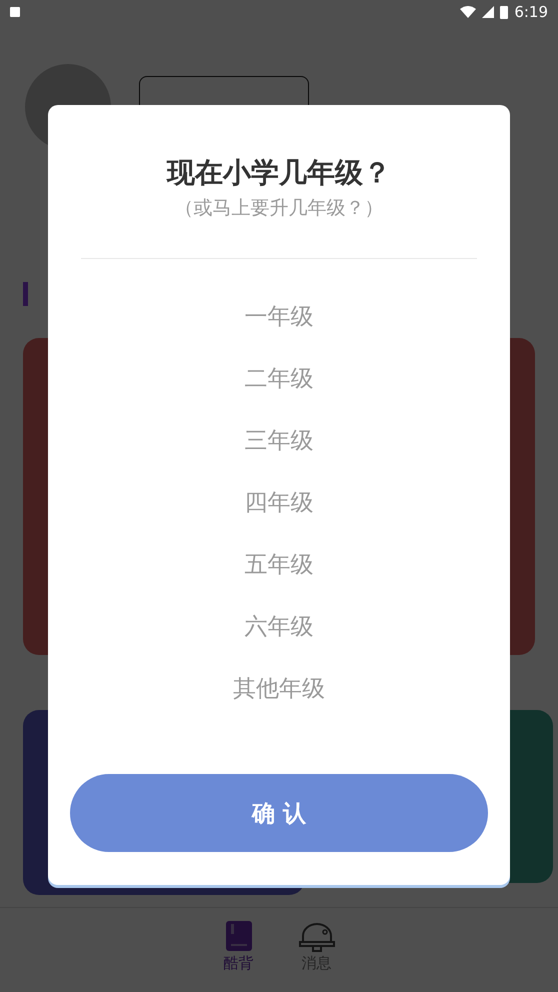 The image size is (558, 992). What do you see at coordinates (279, 689) in the screenshot?
I see `grade-option: 其他年级` at bounding box center [279, 689].